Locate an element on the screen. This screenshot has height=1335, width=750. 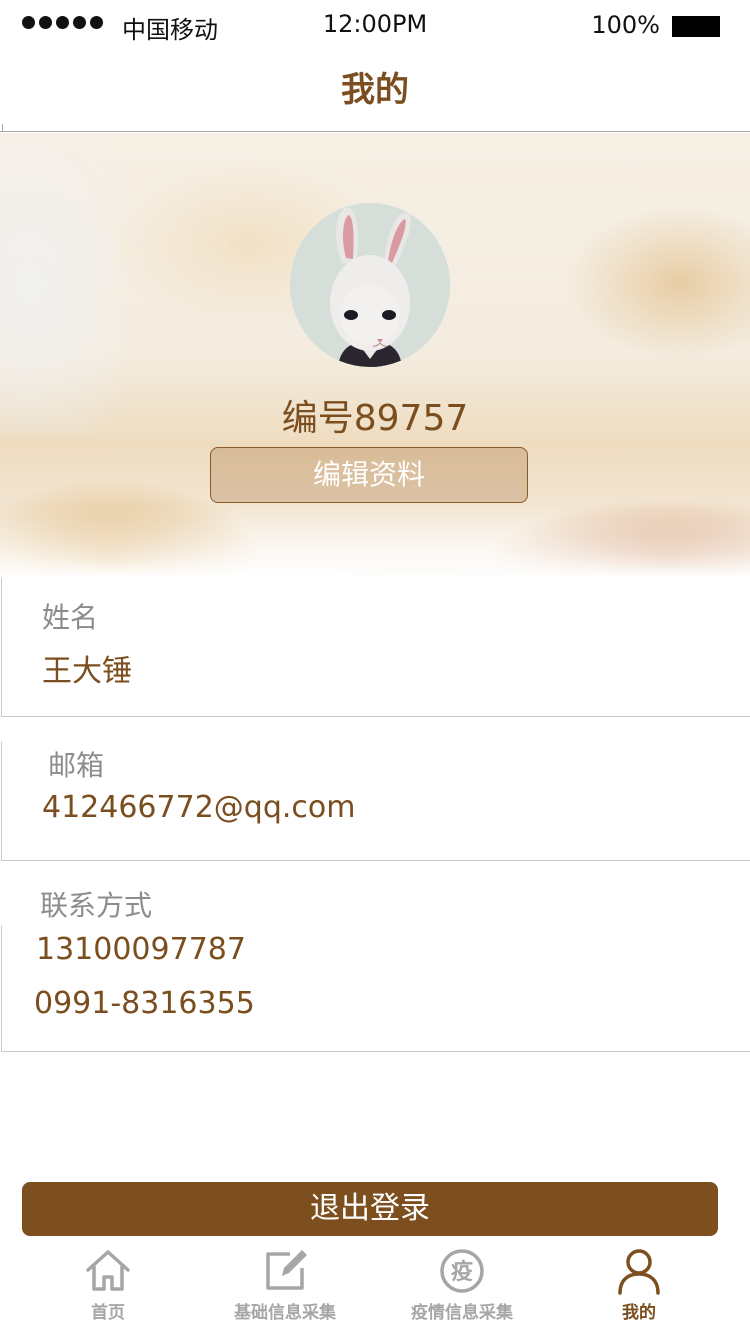
battery-percentage: 100% is located at coordinates (625, 25).